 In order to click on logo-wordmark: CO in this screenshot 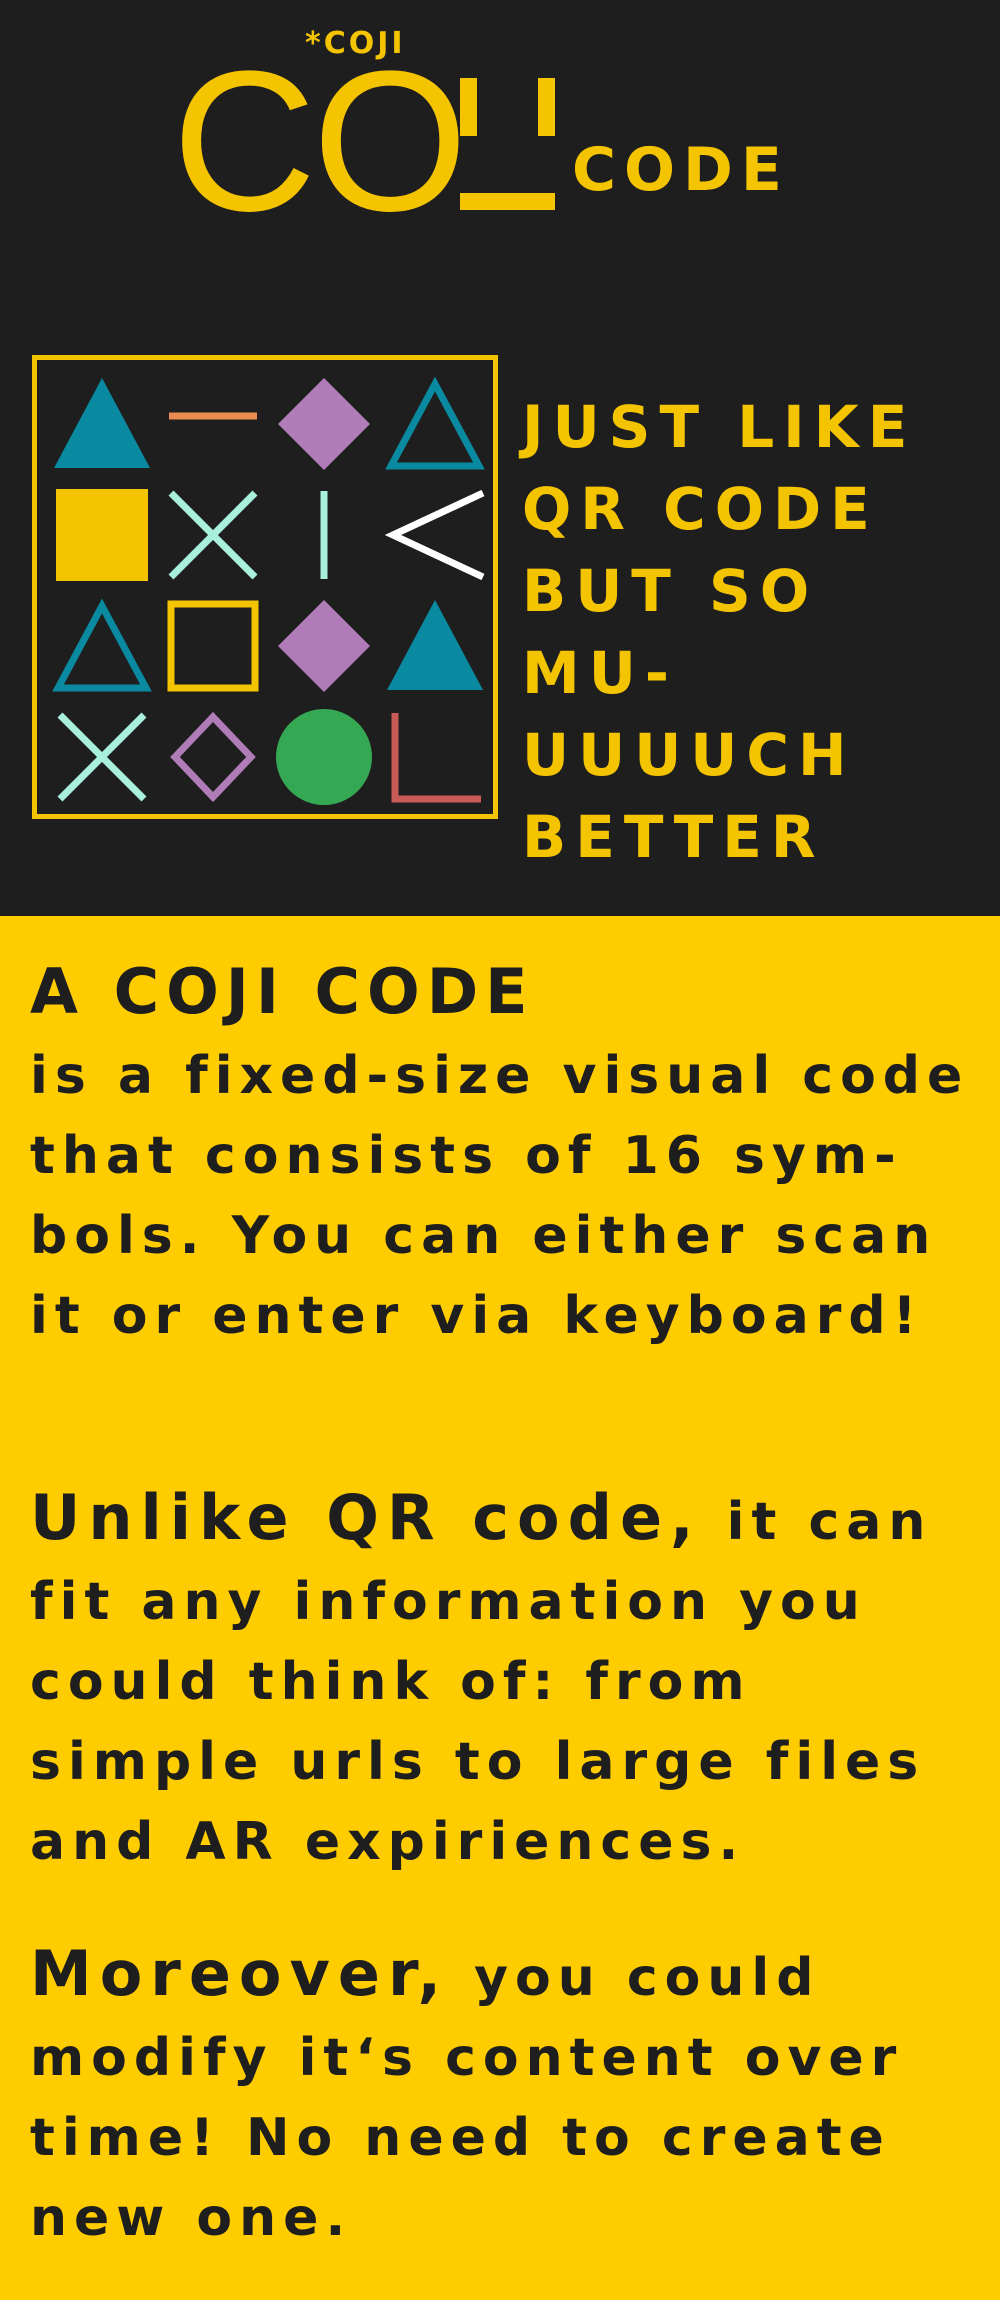, I will do `click(320, 141)`.